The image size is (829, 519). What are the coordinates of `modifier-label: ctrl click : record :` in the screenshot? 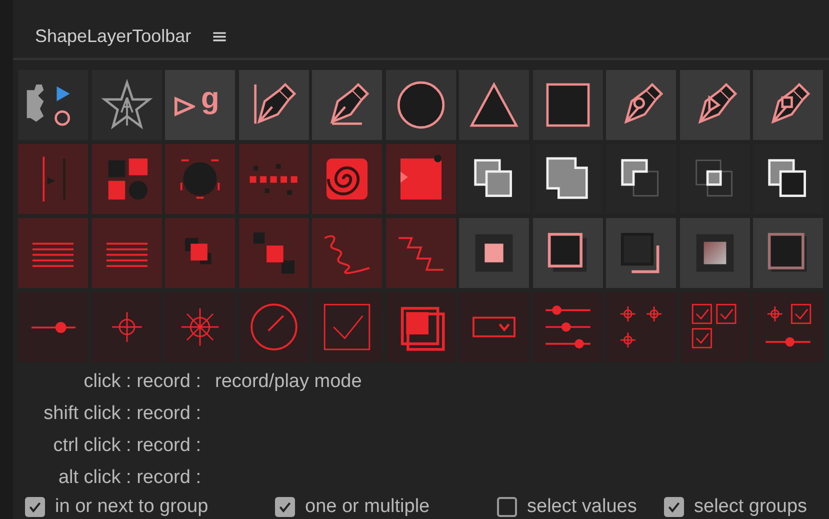 It's located at (126, 446).